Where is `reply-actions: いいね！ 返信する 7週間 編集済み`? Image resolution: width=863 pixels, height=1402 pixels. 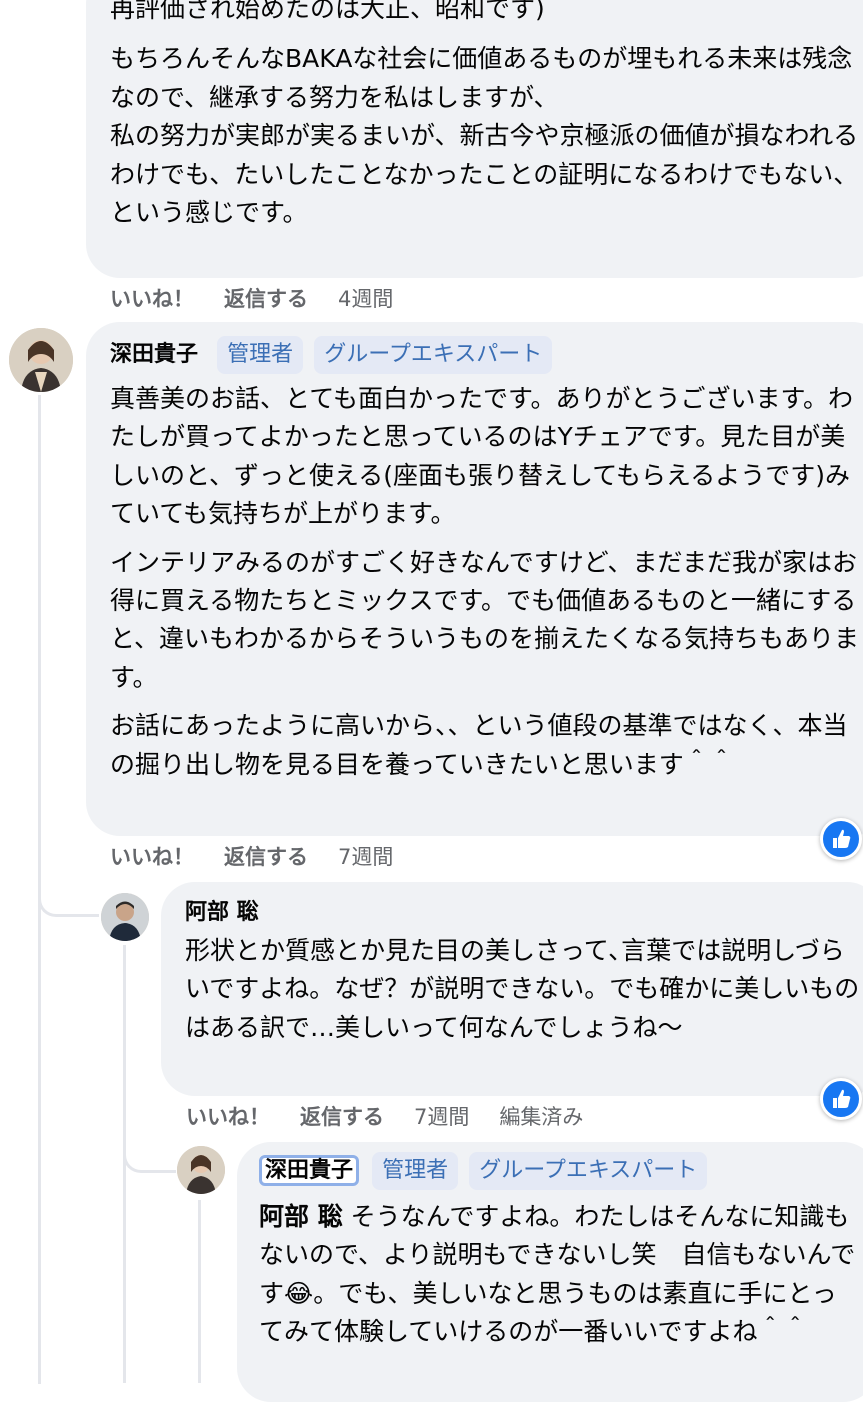 reply-actions: いいね！ 返信する 7週間 編集済み is located at coordinates (384, 1116).